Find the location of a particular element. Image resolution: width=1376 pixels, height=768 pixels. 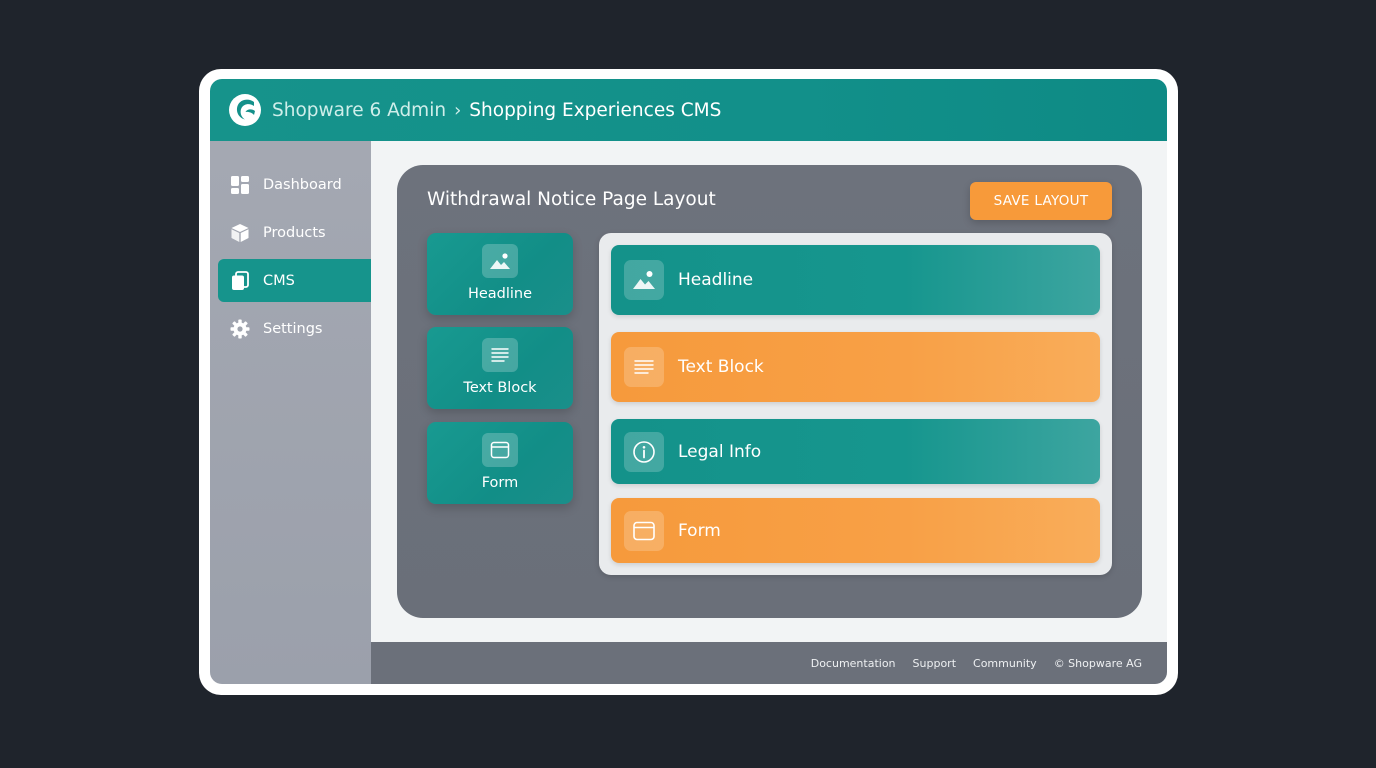

page-title: Withdrawal Notice Page Layout is located at coordinates (571, 199).